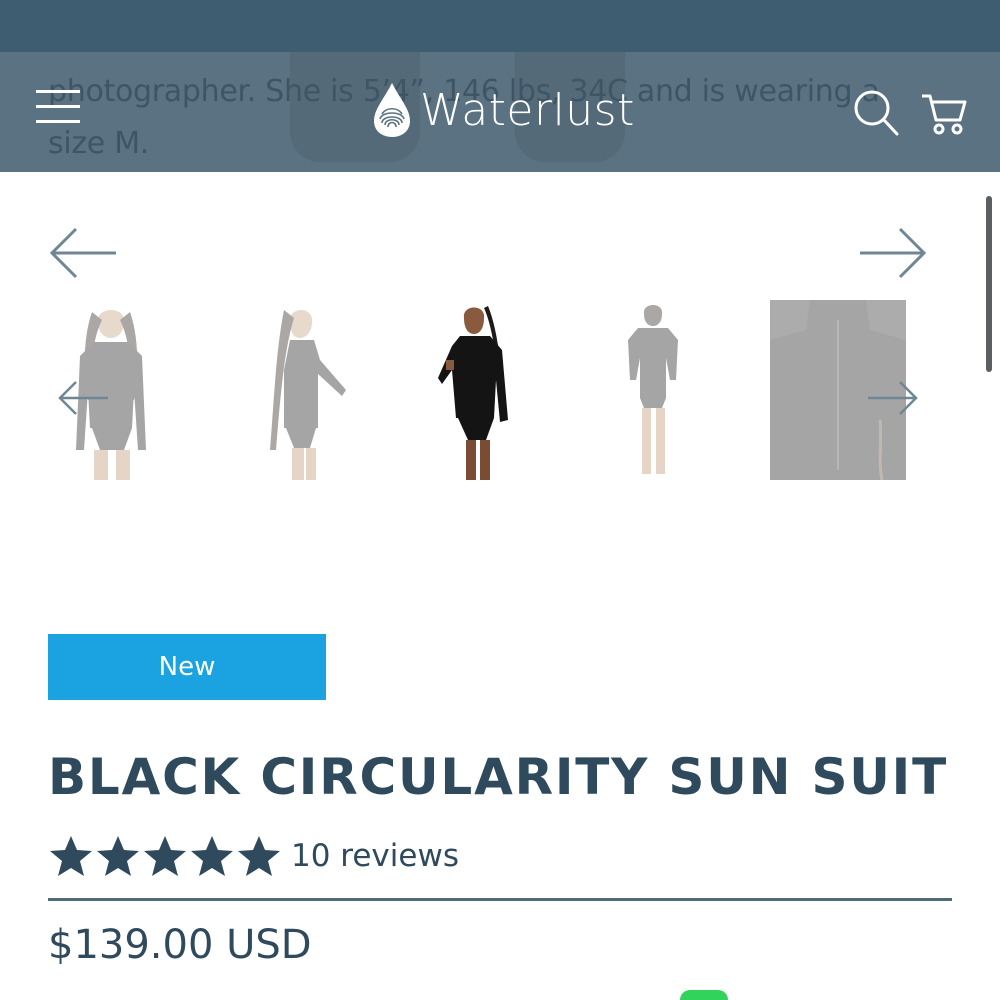 The image size is (1000, 1000). I want to click on brand-name: Waterlust, so click(527, 110).